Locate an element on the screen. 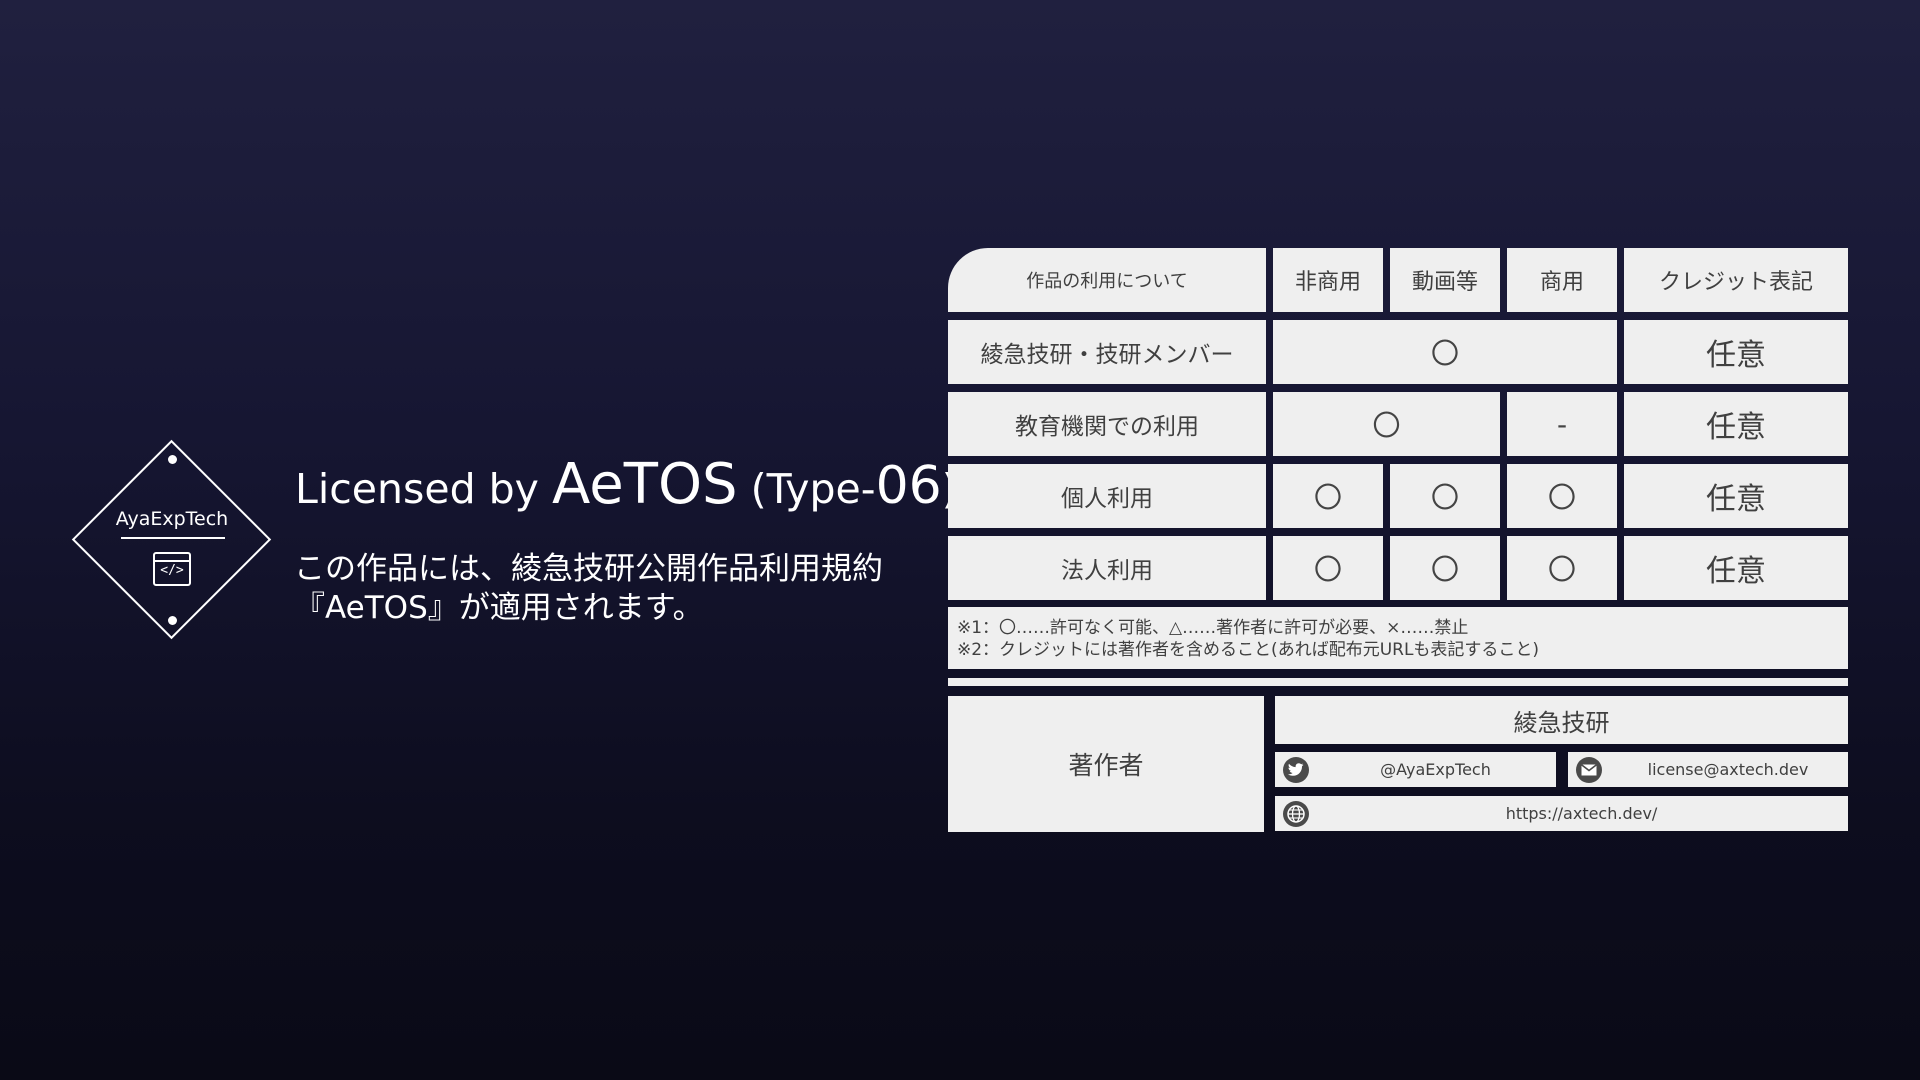 This screenshot has width=1920, height=1080. header-usage: 作品の利用について is located at coordinates (1107, 280).